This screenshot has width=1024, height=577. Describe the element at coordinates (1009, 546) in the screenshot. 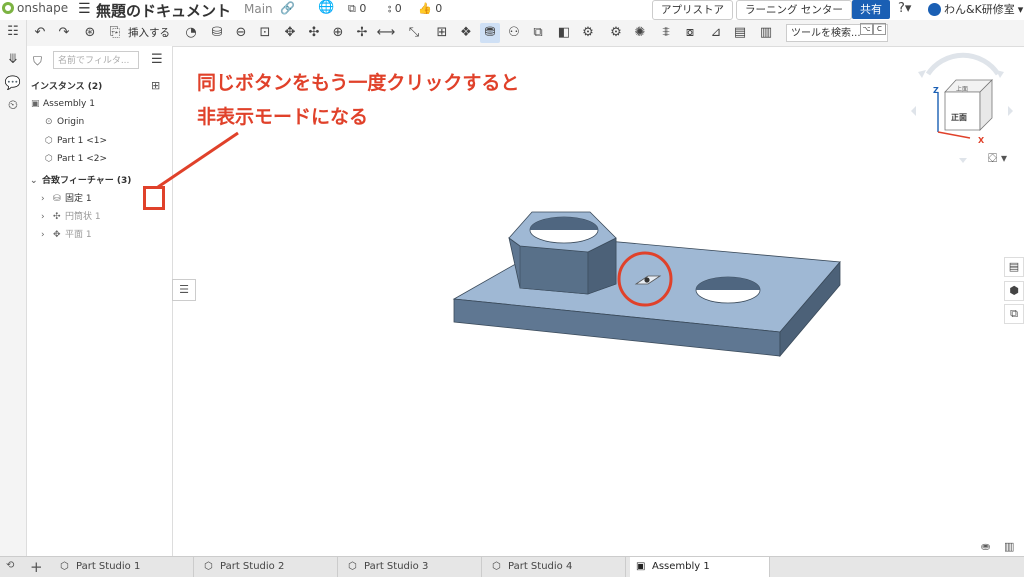

I see `layout-icon: ▥` at that location.